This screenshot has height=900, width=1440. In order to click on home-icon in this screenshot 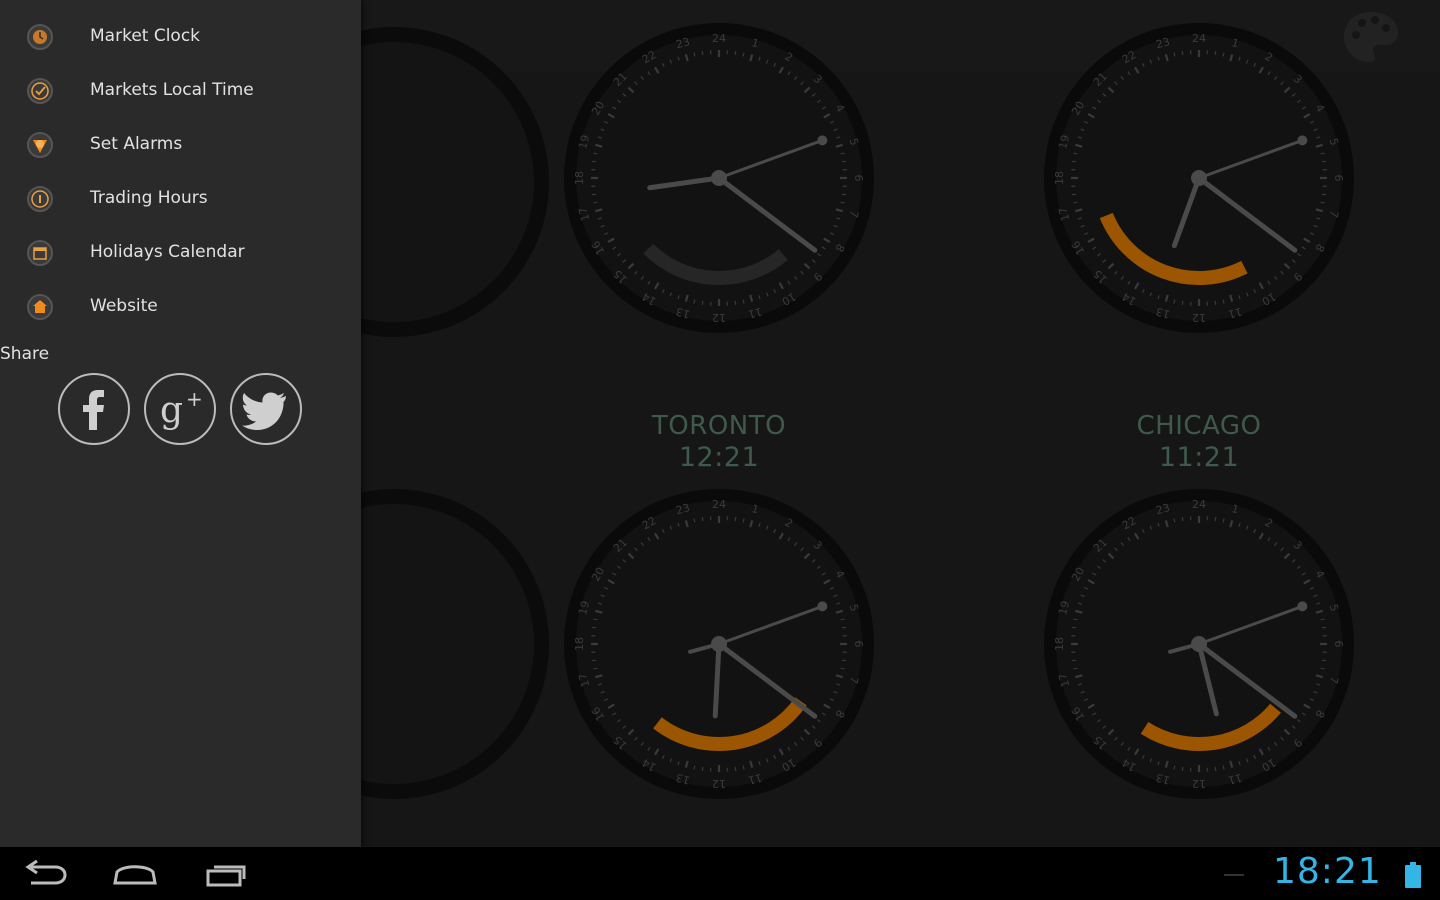, I will do `click(40, 307)`.